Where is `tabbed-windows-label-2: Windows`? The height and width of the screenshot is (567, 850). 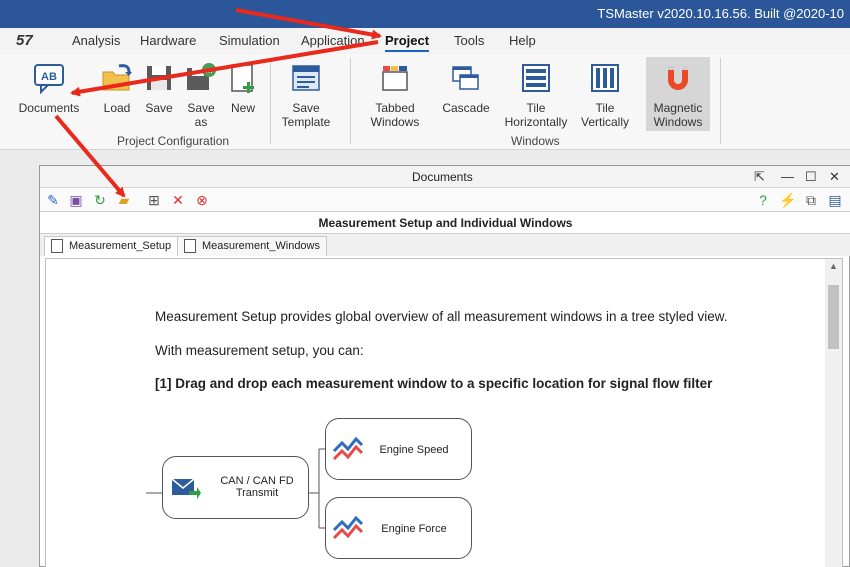
tabbed-windows-label-2: Windows is located at coordinates (395, 122).